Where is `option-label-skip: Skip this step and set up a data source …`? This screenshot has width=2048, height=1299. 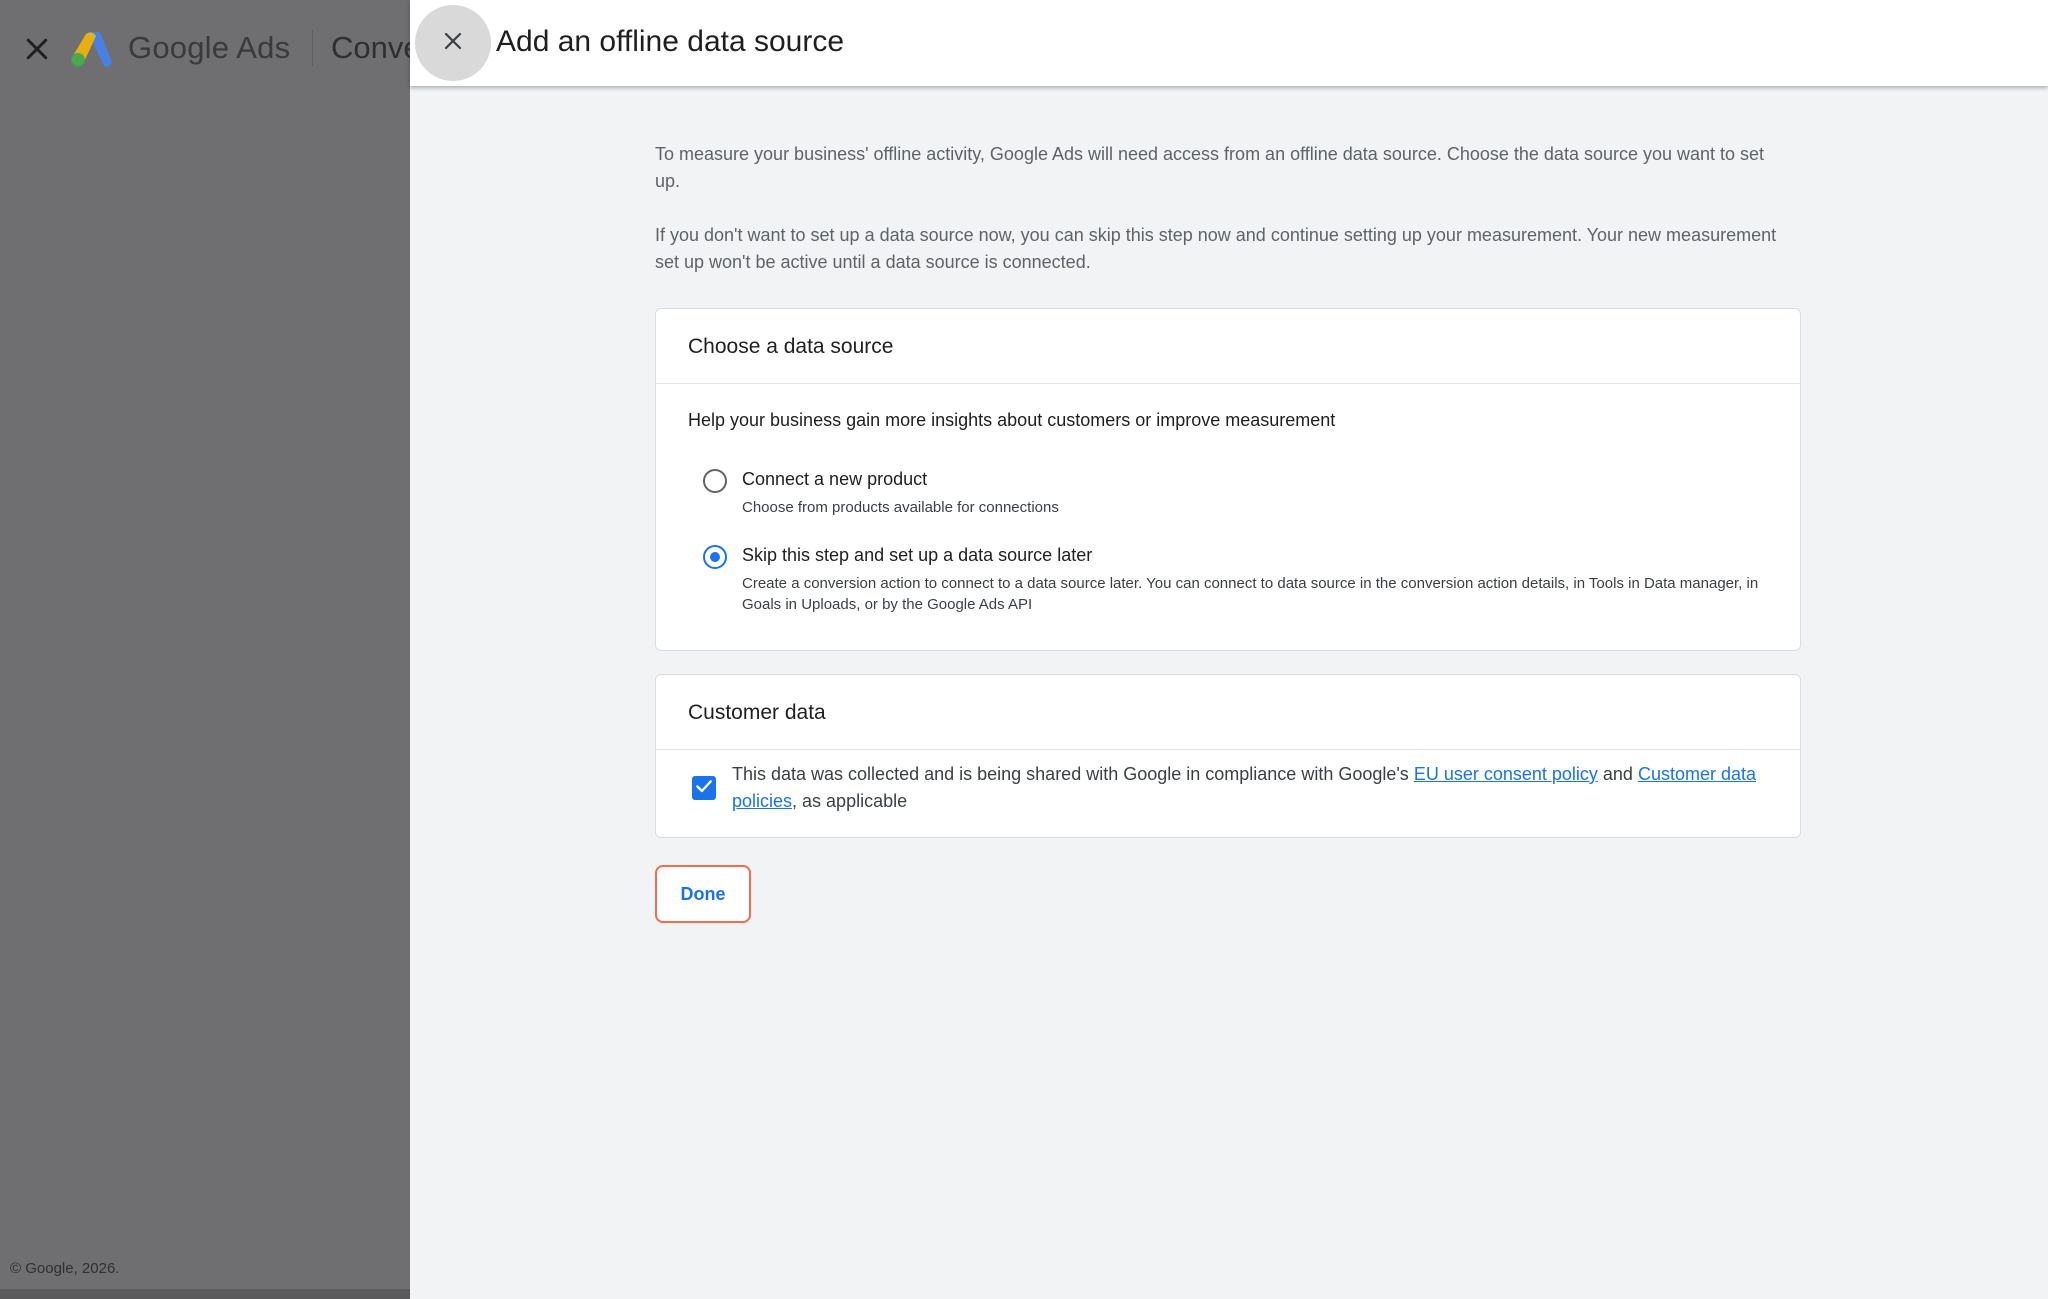 option-label-skip: Skip this step and set up a data source … is located at coordinates (917, 555).